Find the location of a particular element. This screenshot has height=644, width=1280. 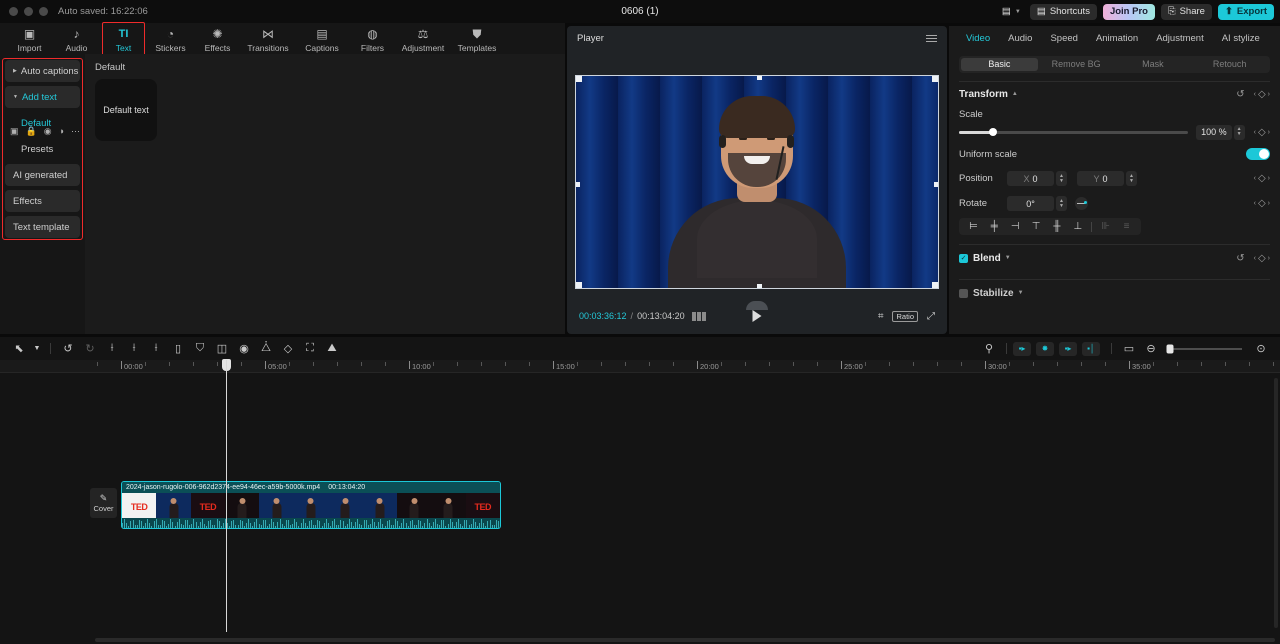

shortcuts-button: ▤ Shortcuts is located at coordinates (1063, 11).